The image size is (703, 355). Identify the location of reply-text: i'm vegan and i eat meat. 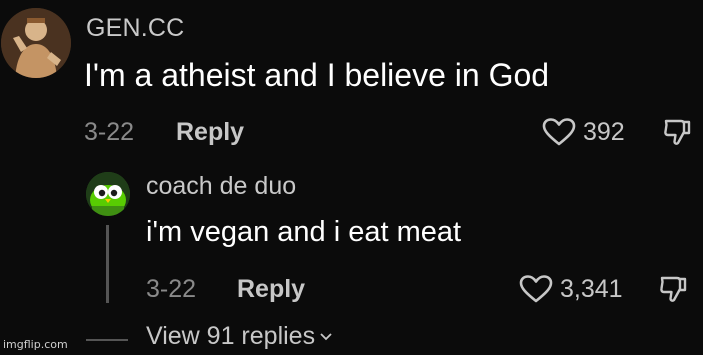
(304, 232).